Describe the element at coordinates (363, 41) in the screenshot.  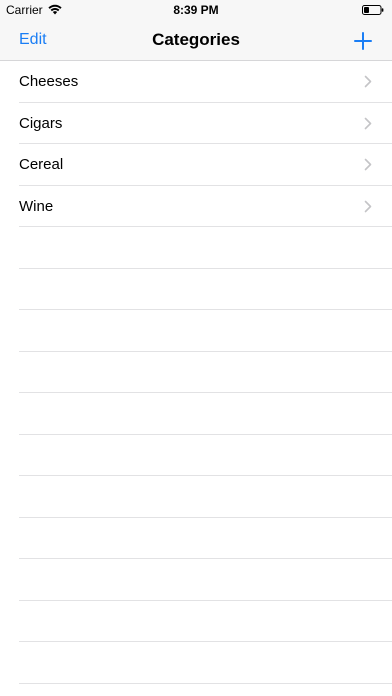
I see `plus-icon` at that location.